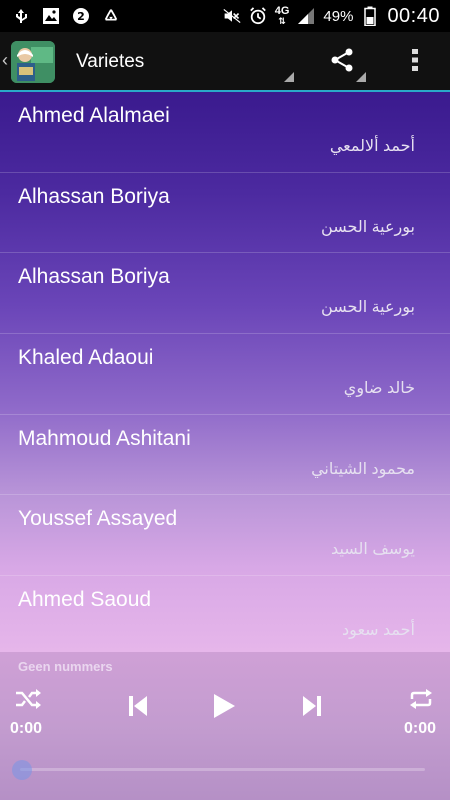 The width and height of the screenshot is (450, 800). I want to click on reciter-name-arabic: أحمد ألالمعي, so click(372, 146).